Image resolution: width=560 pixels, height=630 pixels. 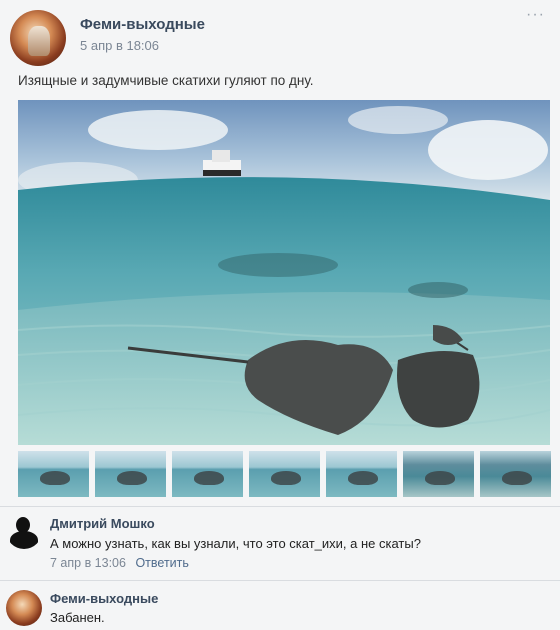 I want to click on photo-thumbnails, so click(x=285, y=474).